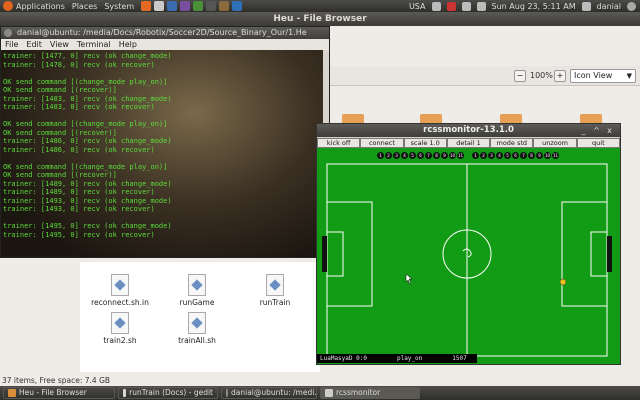  I want to click on zoom-level: 100%, so click(541, 75).